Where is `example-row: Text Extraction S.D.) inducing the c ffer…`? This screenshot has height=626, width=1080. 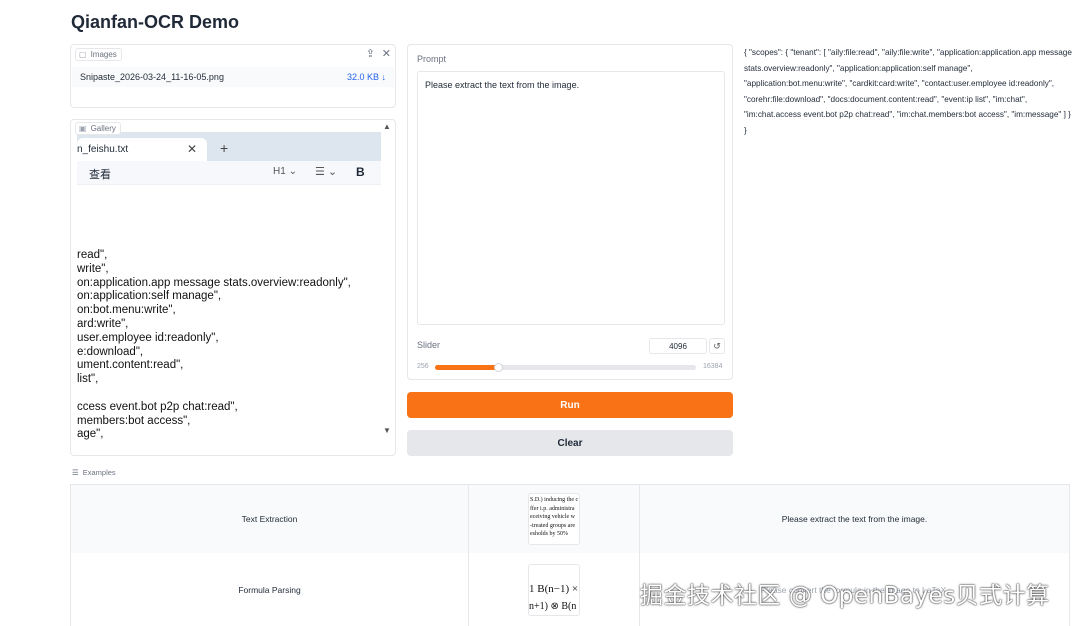 example-row: Text Extraction S.D.) inducing the c ffer… is located at coordinates (570, 519).